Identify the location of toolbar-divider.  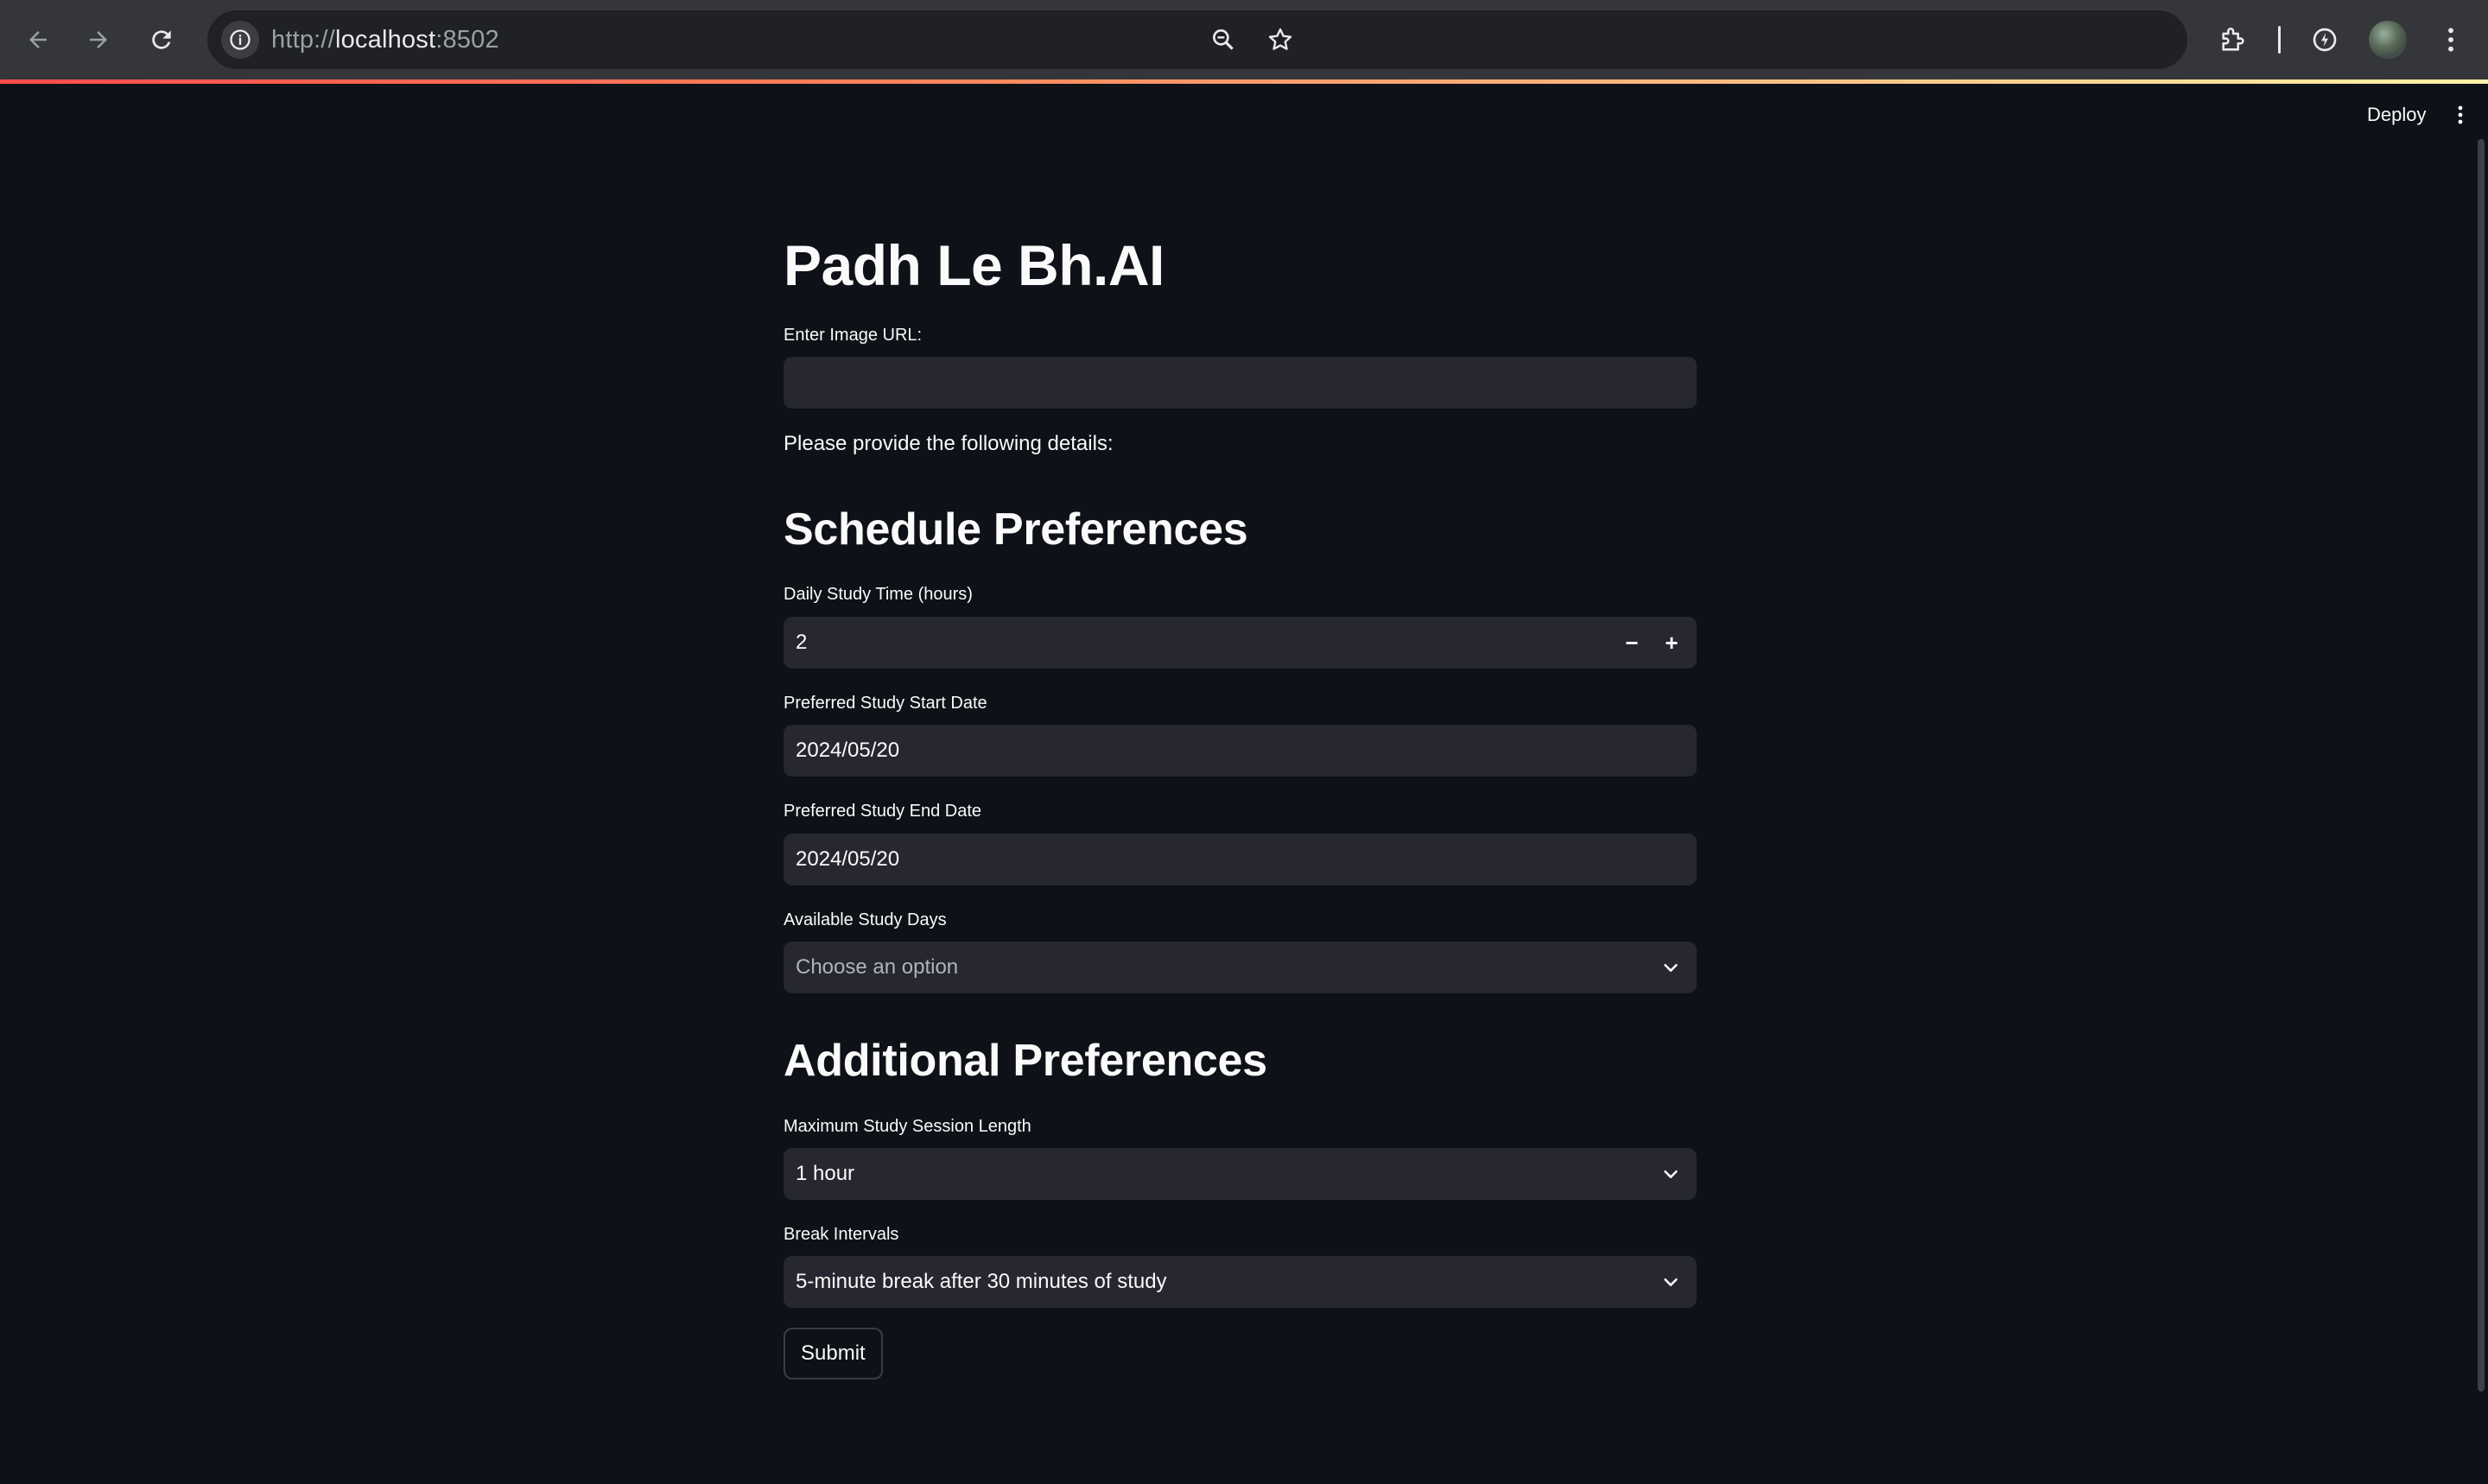
(2279, 40).